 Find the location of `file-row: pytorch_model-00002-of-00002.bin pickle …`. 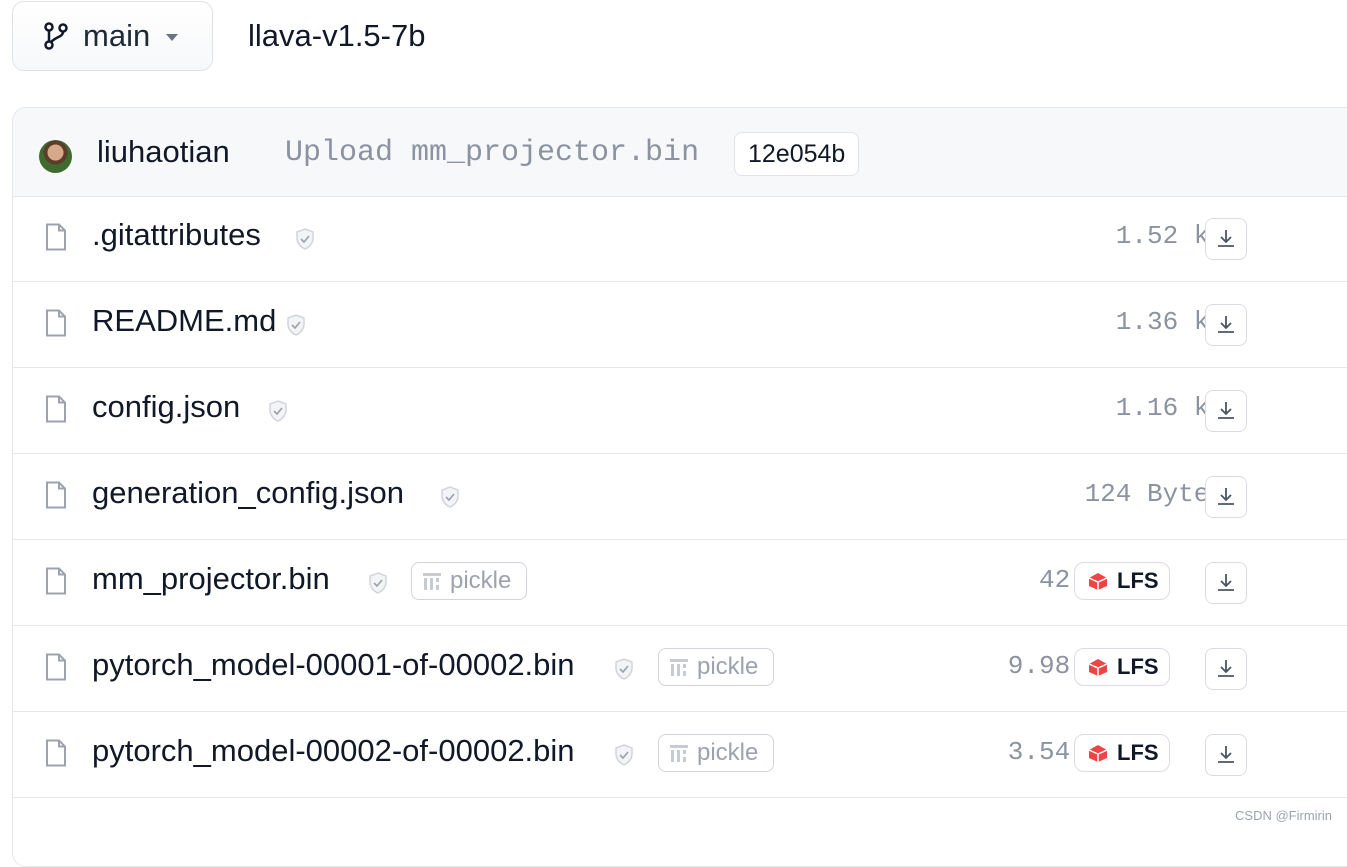

file-row: pytorch_model-00002-of-00002.bin pickle … is located at coordinates (680, 755).